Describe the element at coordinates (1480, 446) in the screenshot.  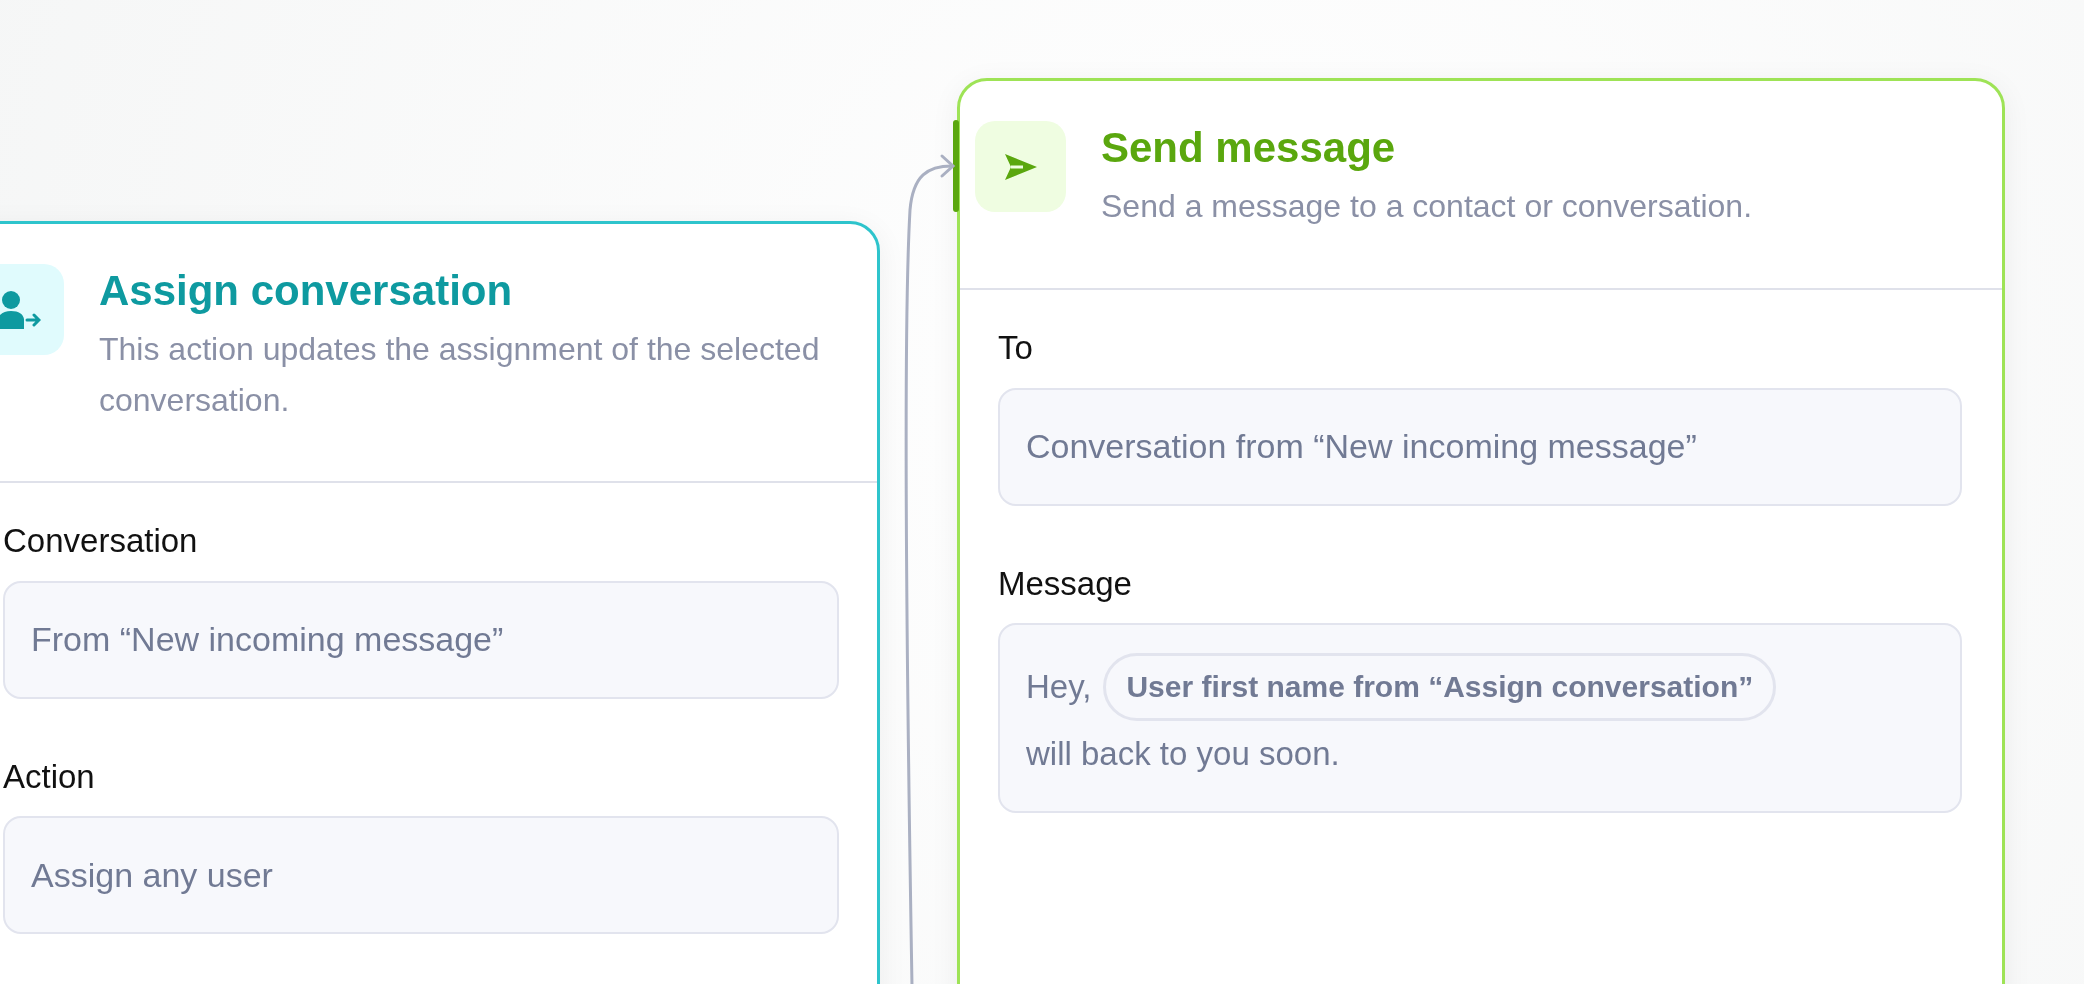
I see `input-field: Conversation from “New incoming message”` at that location.